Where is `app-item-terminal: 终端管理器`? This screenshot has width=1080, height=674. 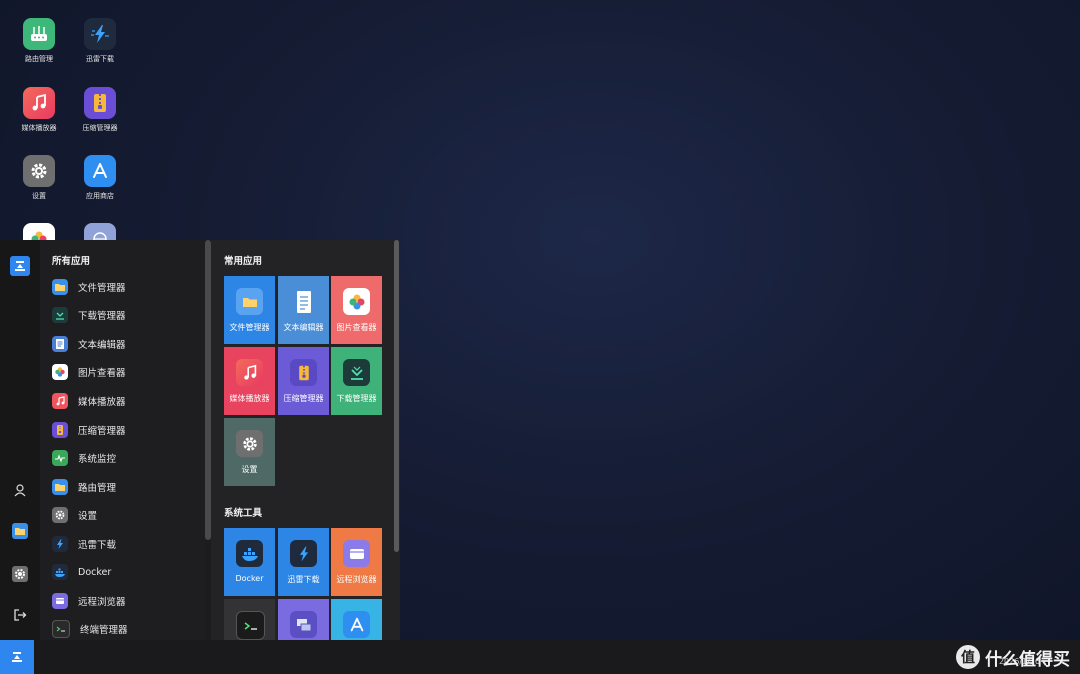 app-item-terminal: 终端管理器 is located at coordinates (90, 629).